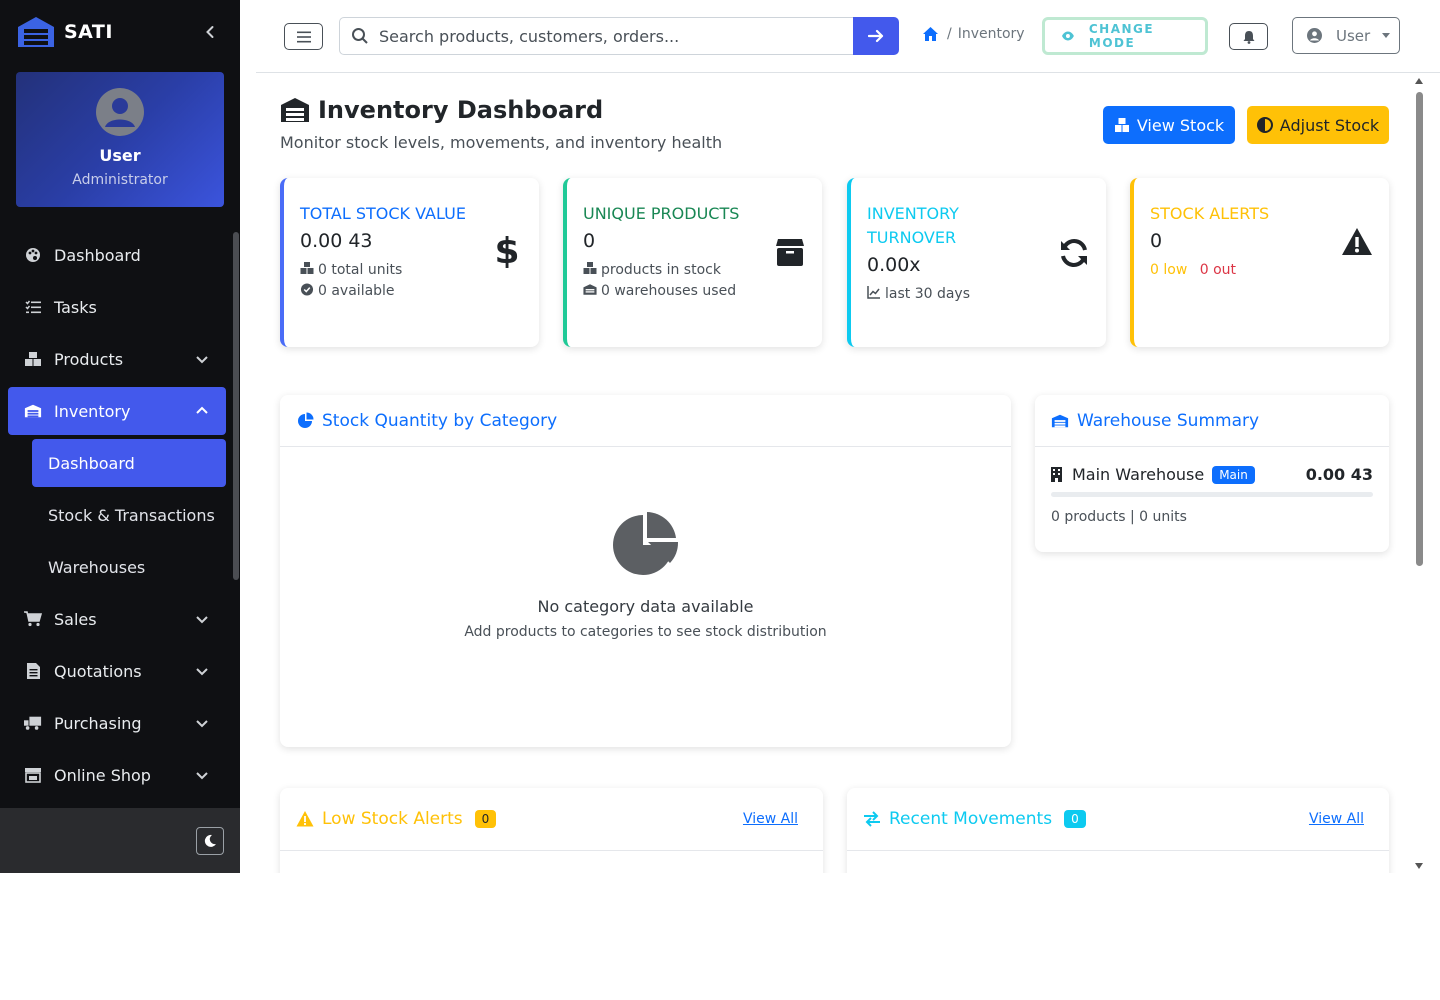 Image resolution: width=1440 pixels, height=1000 pixels. Describe the element at coordinates (930, 34) in the screenshot. I see `home-icon` at that location.